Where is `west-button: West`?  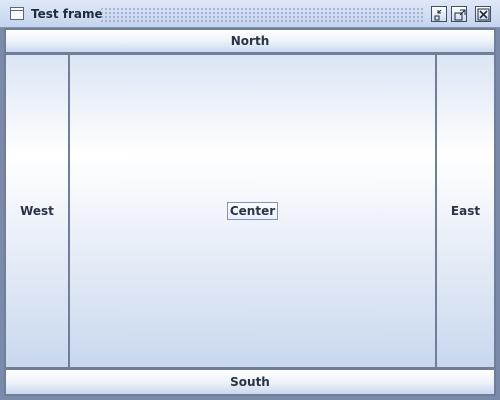 west-button: West is located at coordinates (37, 211).